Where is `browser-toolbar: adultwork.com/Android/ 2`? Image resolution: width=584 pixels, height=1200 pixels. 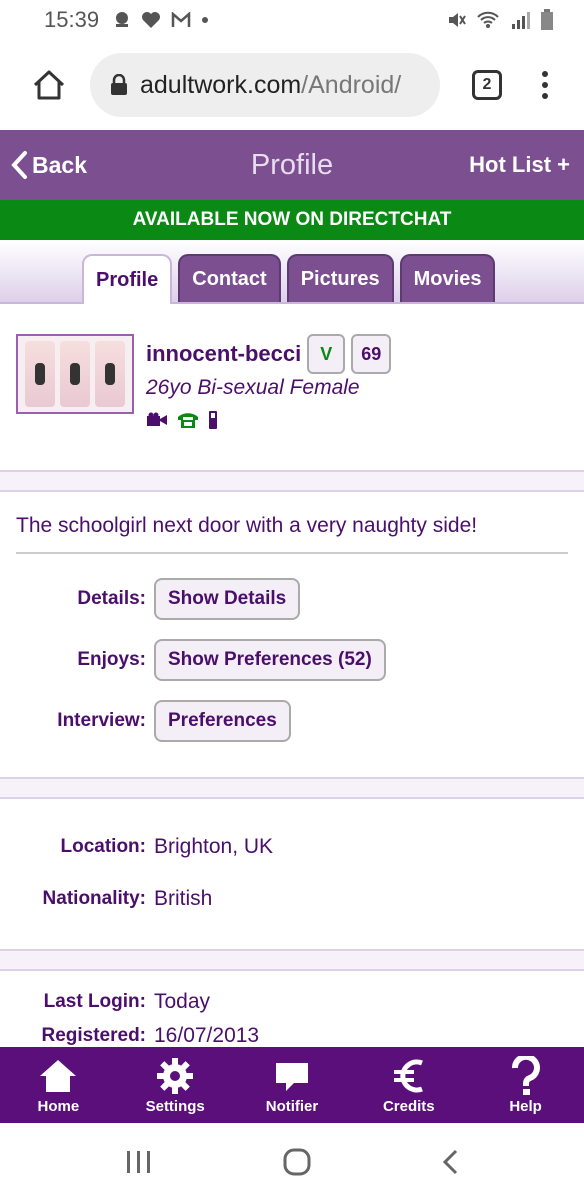
browser-toolbar: adultwork.com/Android/ 2 is located at coordinates (292, 85).